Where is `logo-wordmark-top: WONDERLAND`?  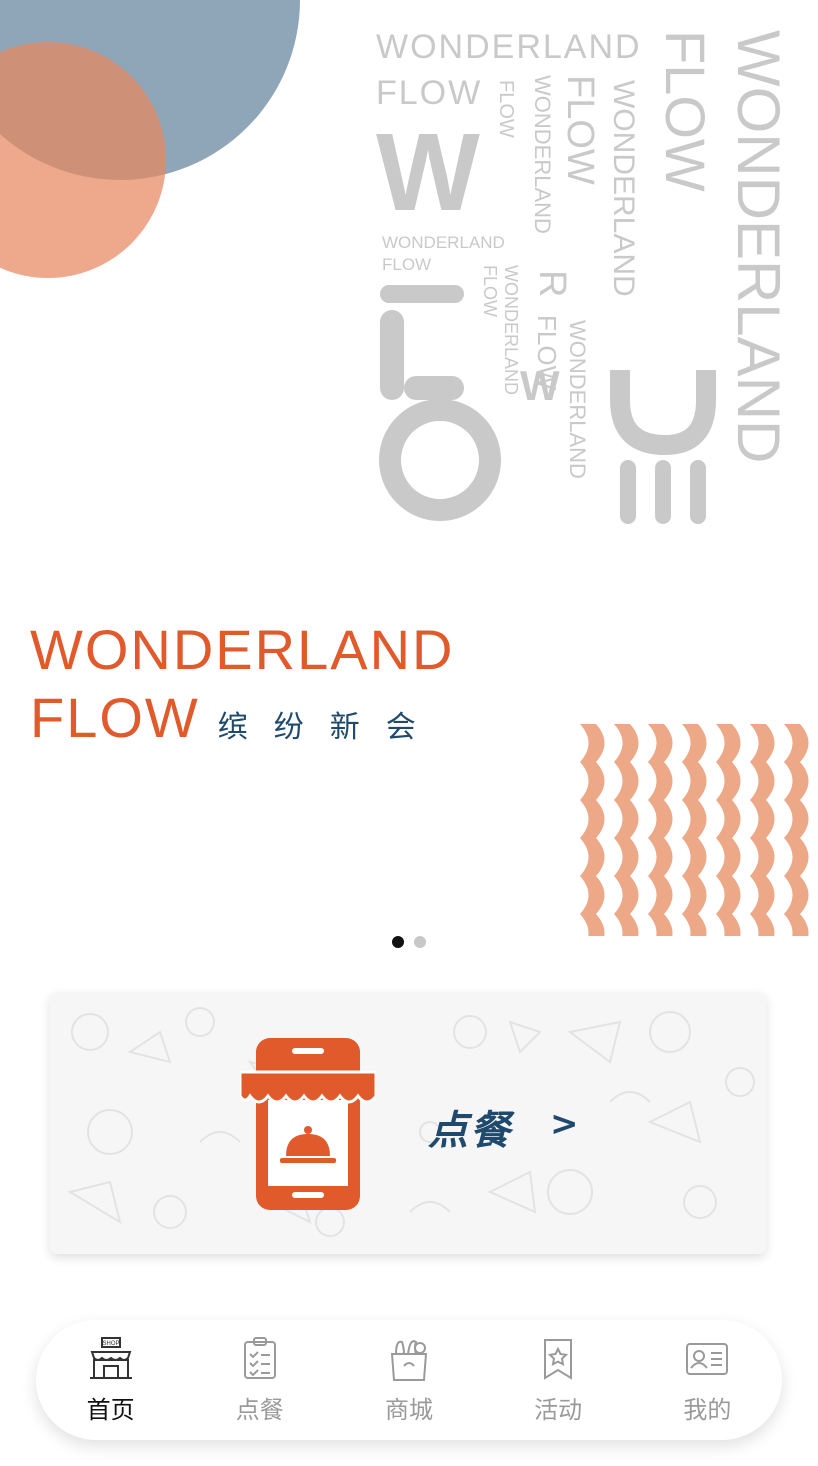
logo-wordmark-top: WONDERLAND is located at coordinates (242, 649).